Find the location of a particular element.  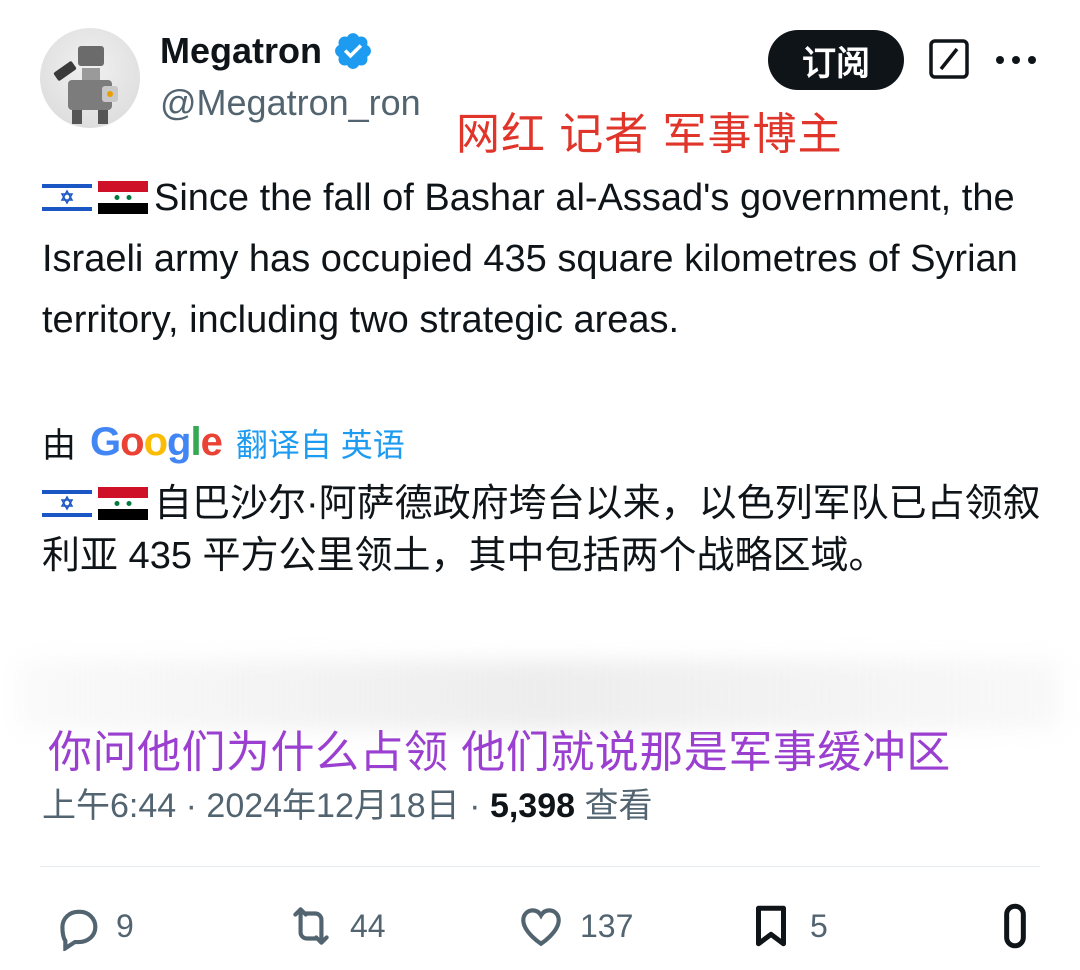

bookmark-count: 5 is located at coordinates (819, 925).